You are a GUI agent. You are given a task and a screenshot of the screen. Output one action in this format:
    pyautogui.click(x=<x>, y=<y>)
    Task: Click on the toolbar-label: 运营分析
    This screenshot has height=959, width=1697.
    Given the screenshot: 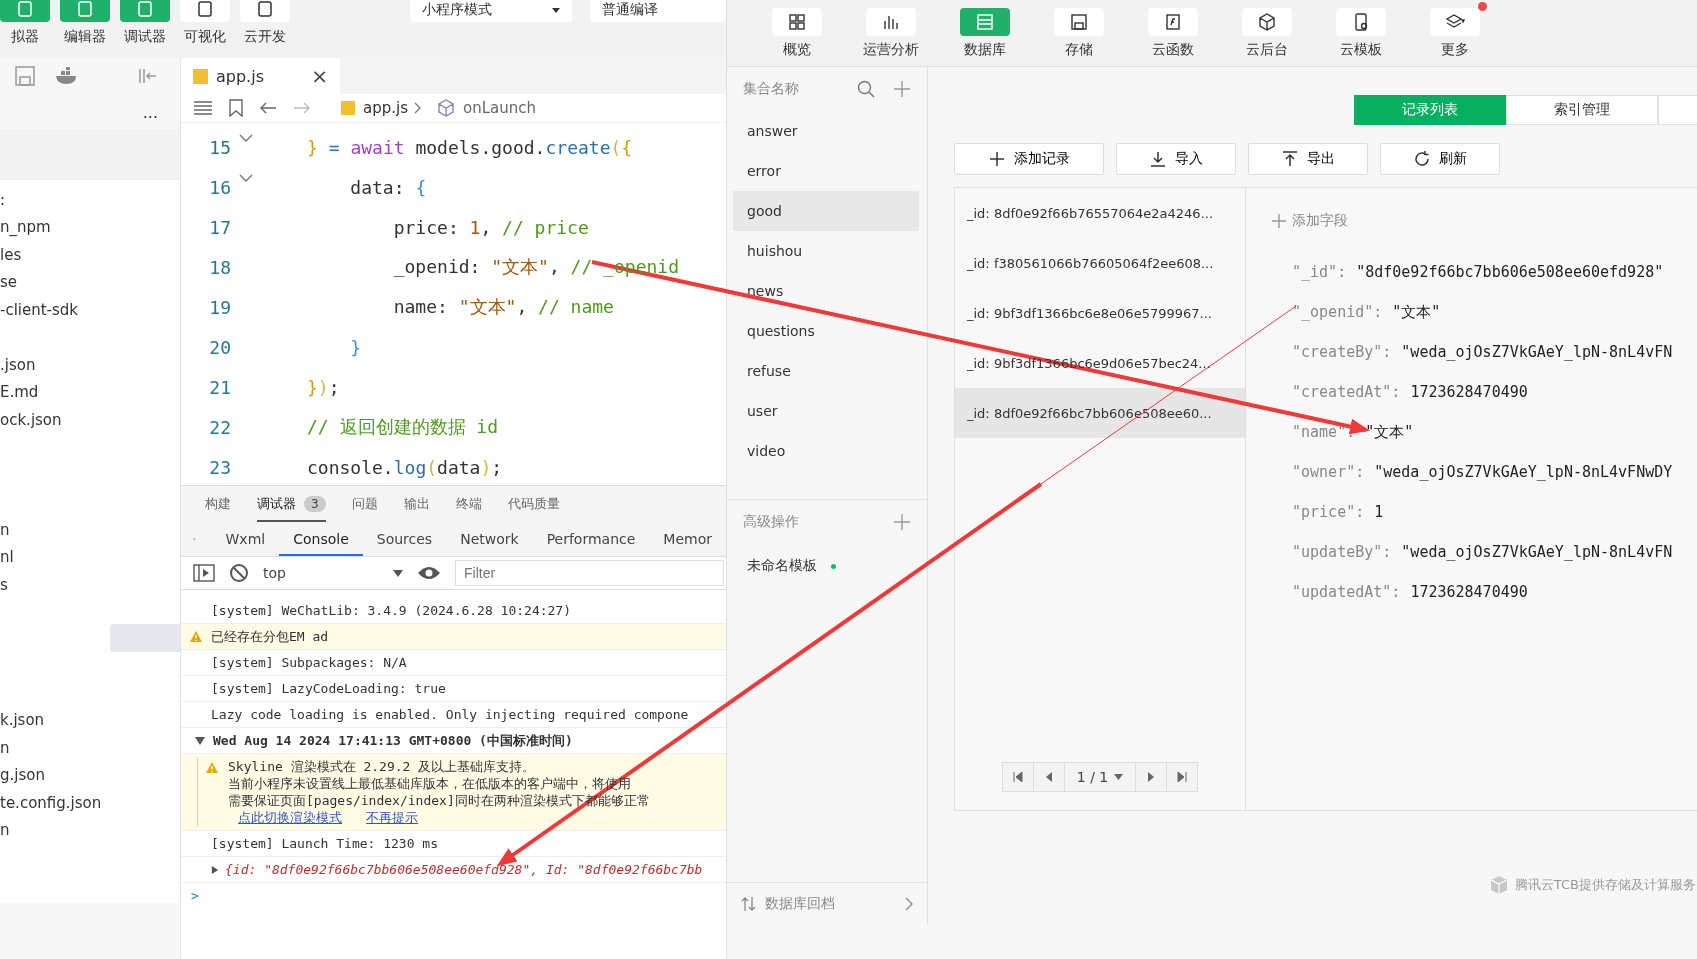 What is the action you would take?
    pyautogui.click(x=891, y=50)
    